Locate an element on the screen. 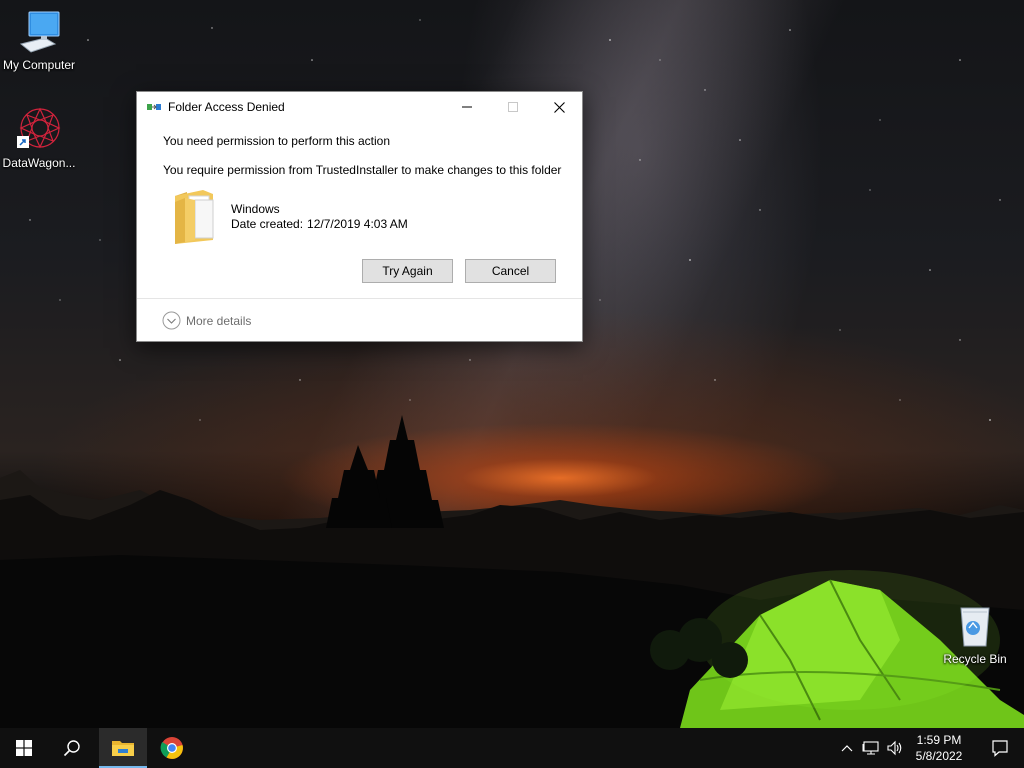  network-icon is located at coordinates (870, 748).